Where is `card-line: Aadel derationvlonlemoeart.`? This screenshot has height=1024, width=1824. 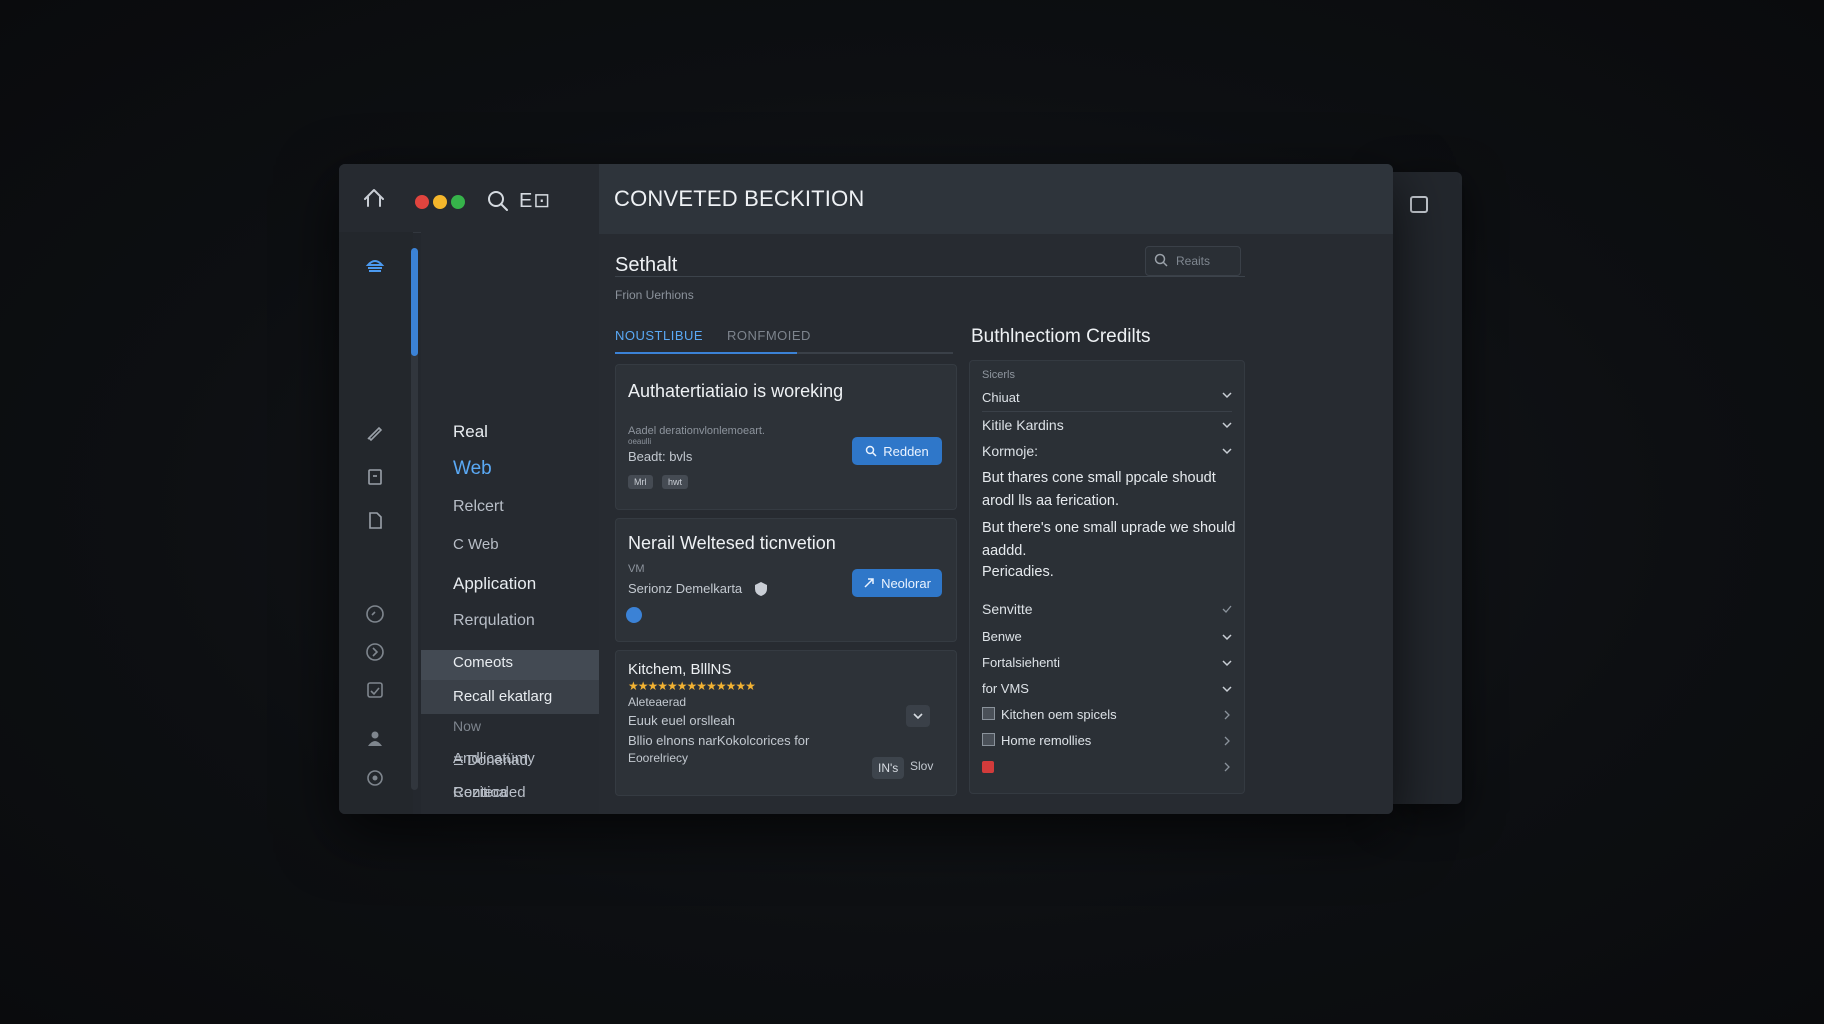
card-line: Aadel derationvlonlemoeart. is located at coordinates (696, 431).